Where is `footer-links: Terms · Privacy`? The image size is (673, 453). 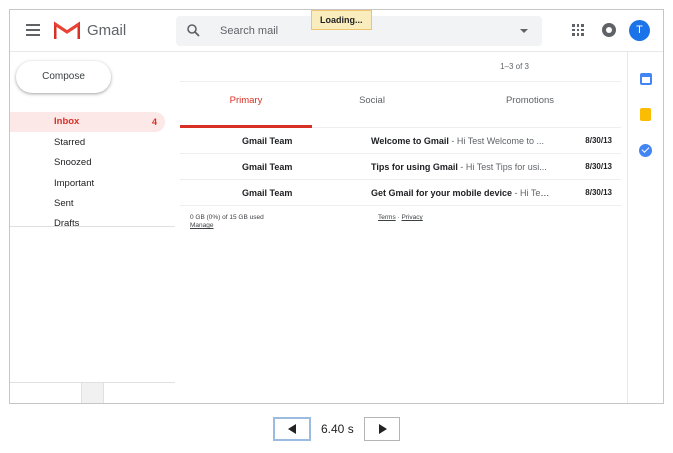
footer-links: Terms · Privacy is located at coordinates (400, 217).